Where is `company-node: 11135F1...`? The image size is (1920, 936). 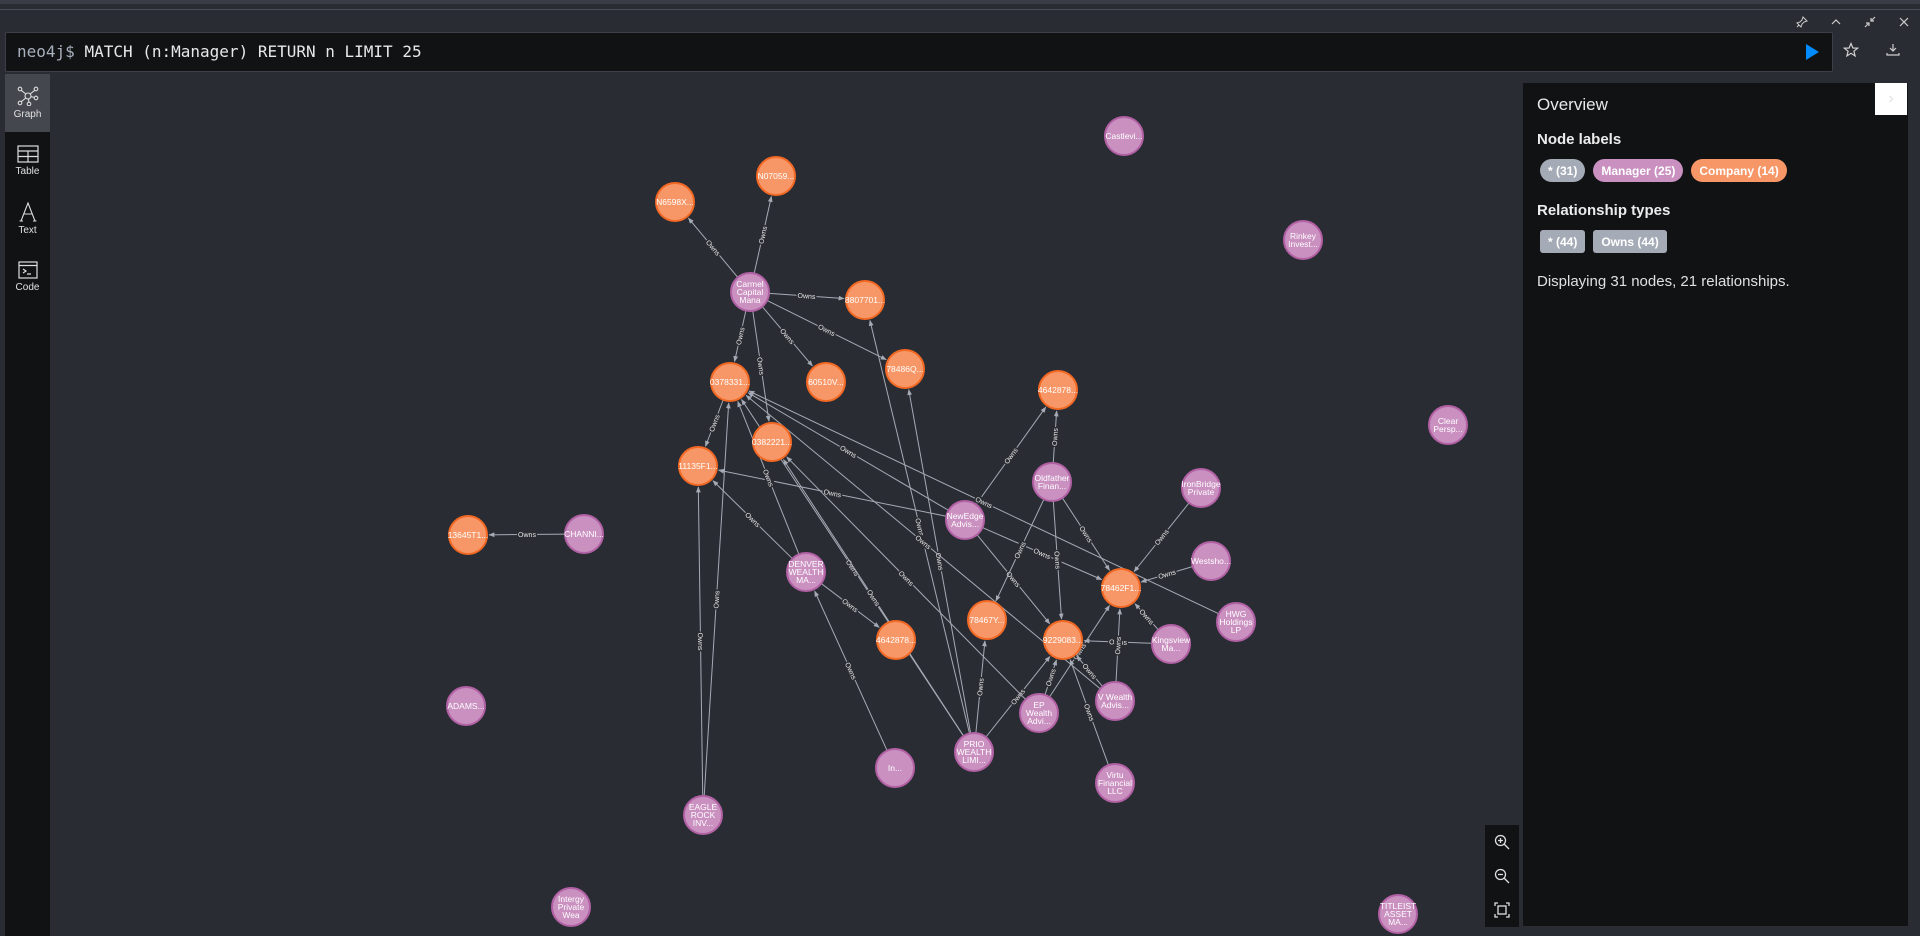 company-node: 11135F1... is located at coordinates (698, 466).